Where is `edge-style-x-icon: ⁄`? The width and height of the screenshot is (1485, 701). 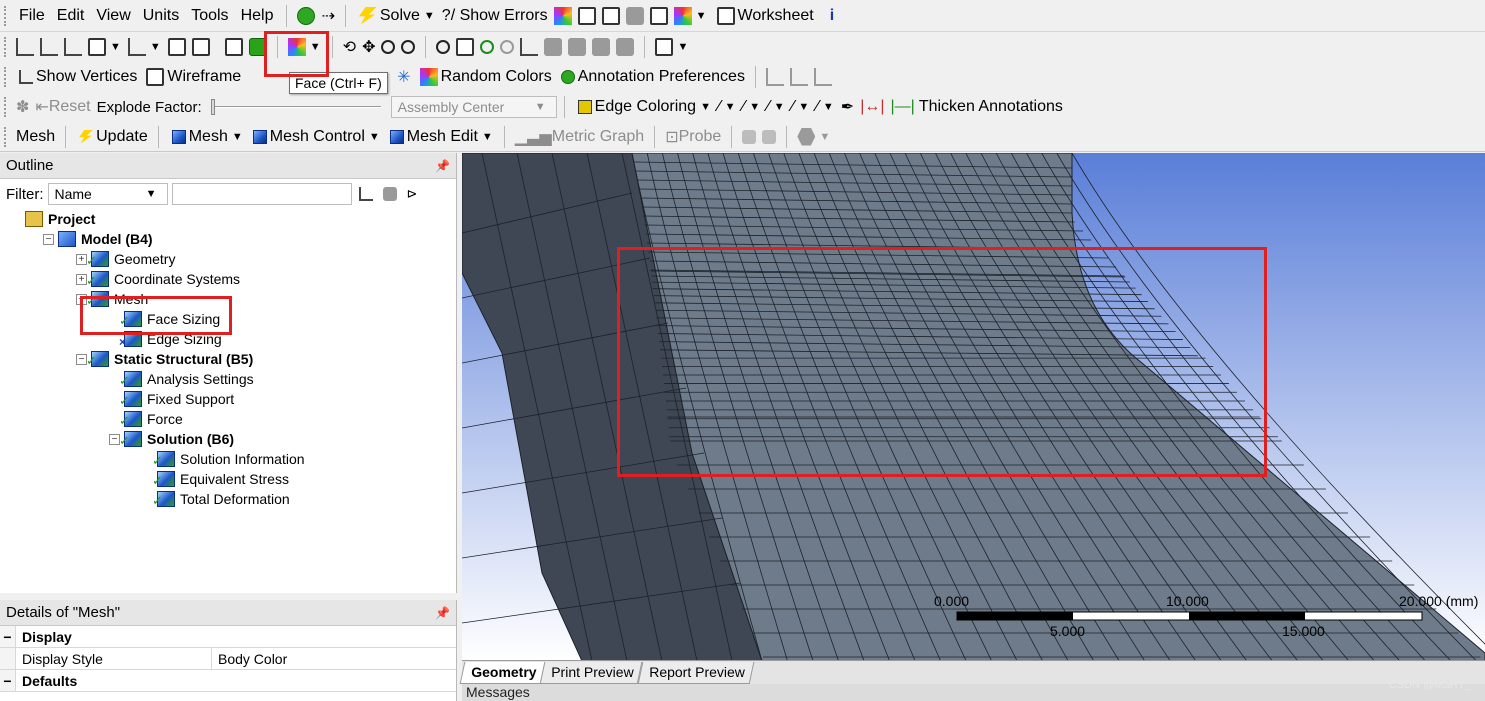
edge-style-x-icon: ⁄ is located at coordinates (817, 107).